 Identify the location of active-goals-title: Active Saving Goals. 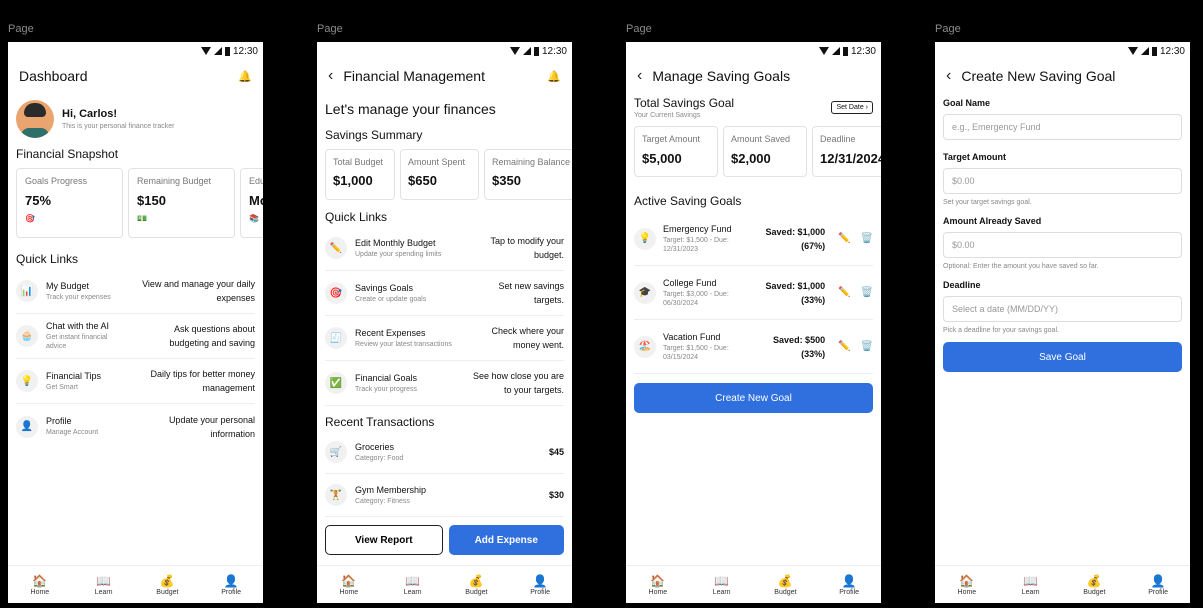
(688, 201).